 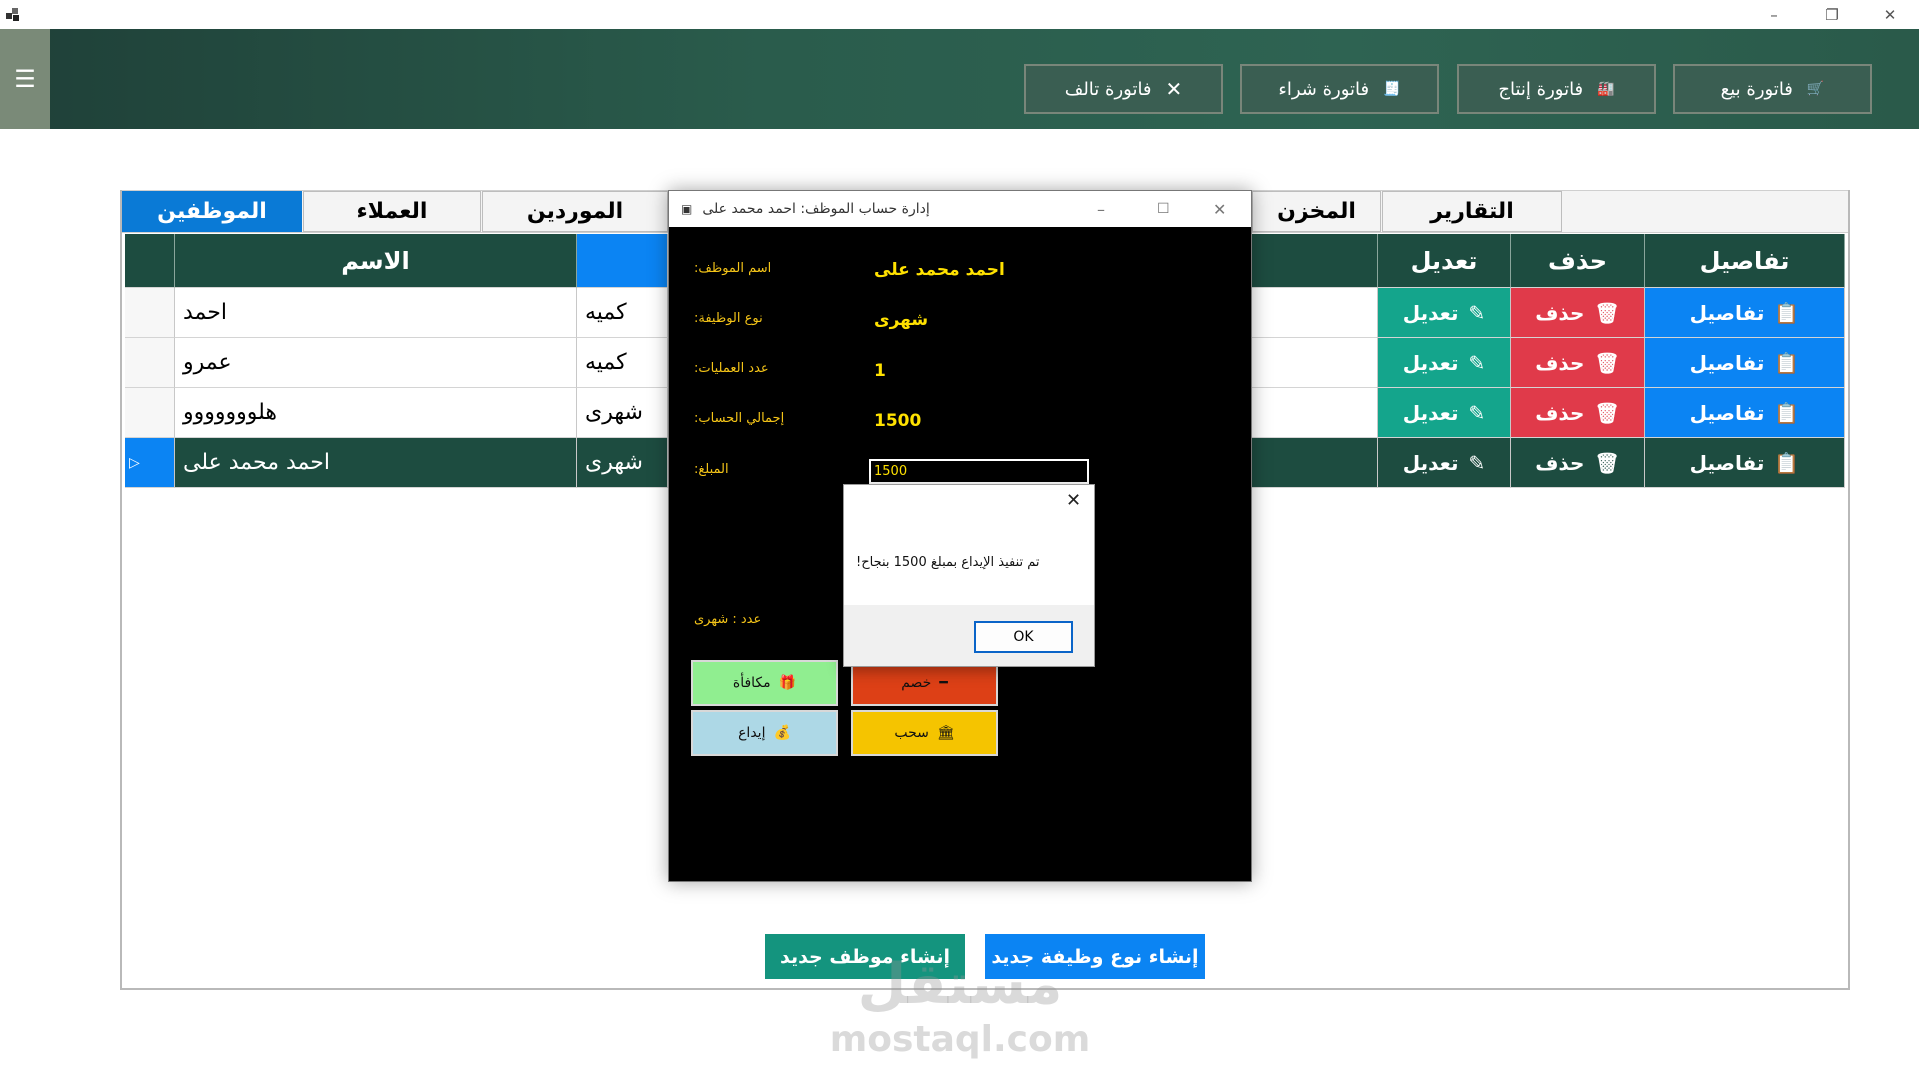 I want to click on employee-name-label: :اسم الموظف, so click(x=733, y=268).